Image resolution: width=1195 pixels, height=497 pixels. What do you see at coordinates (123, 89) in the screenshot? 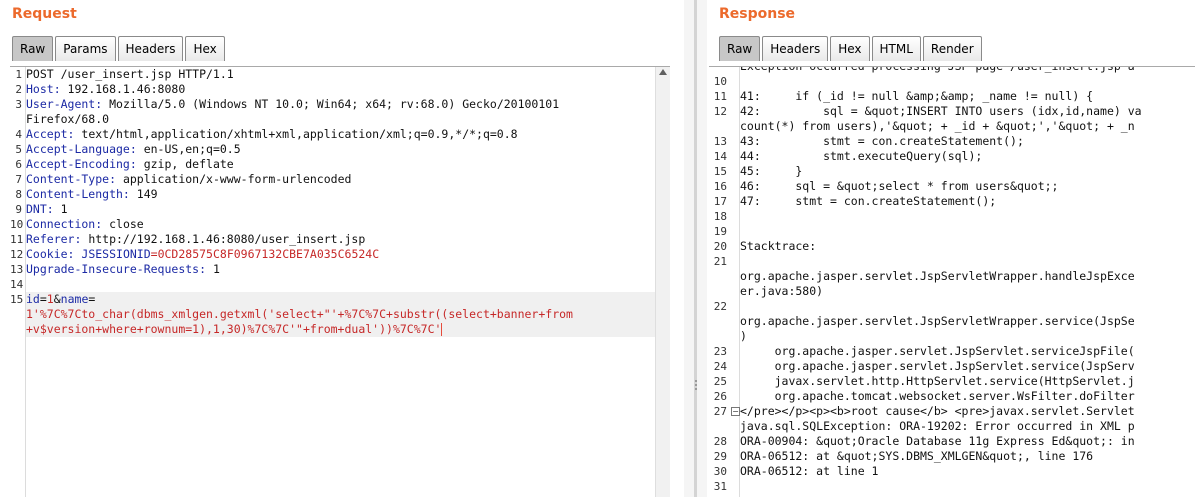
I see `header-value: 192.168.1.46:8080` at bounding box center [123, 89].